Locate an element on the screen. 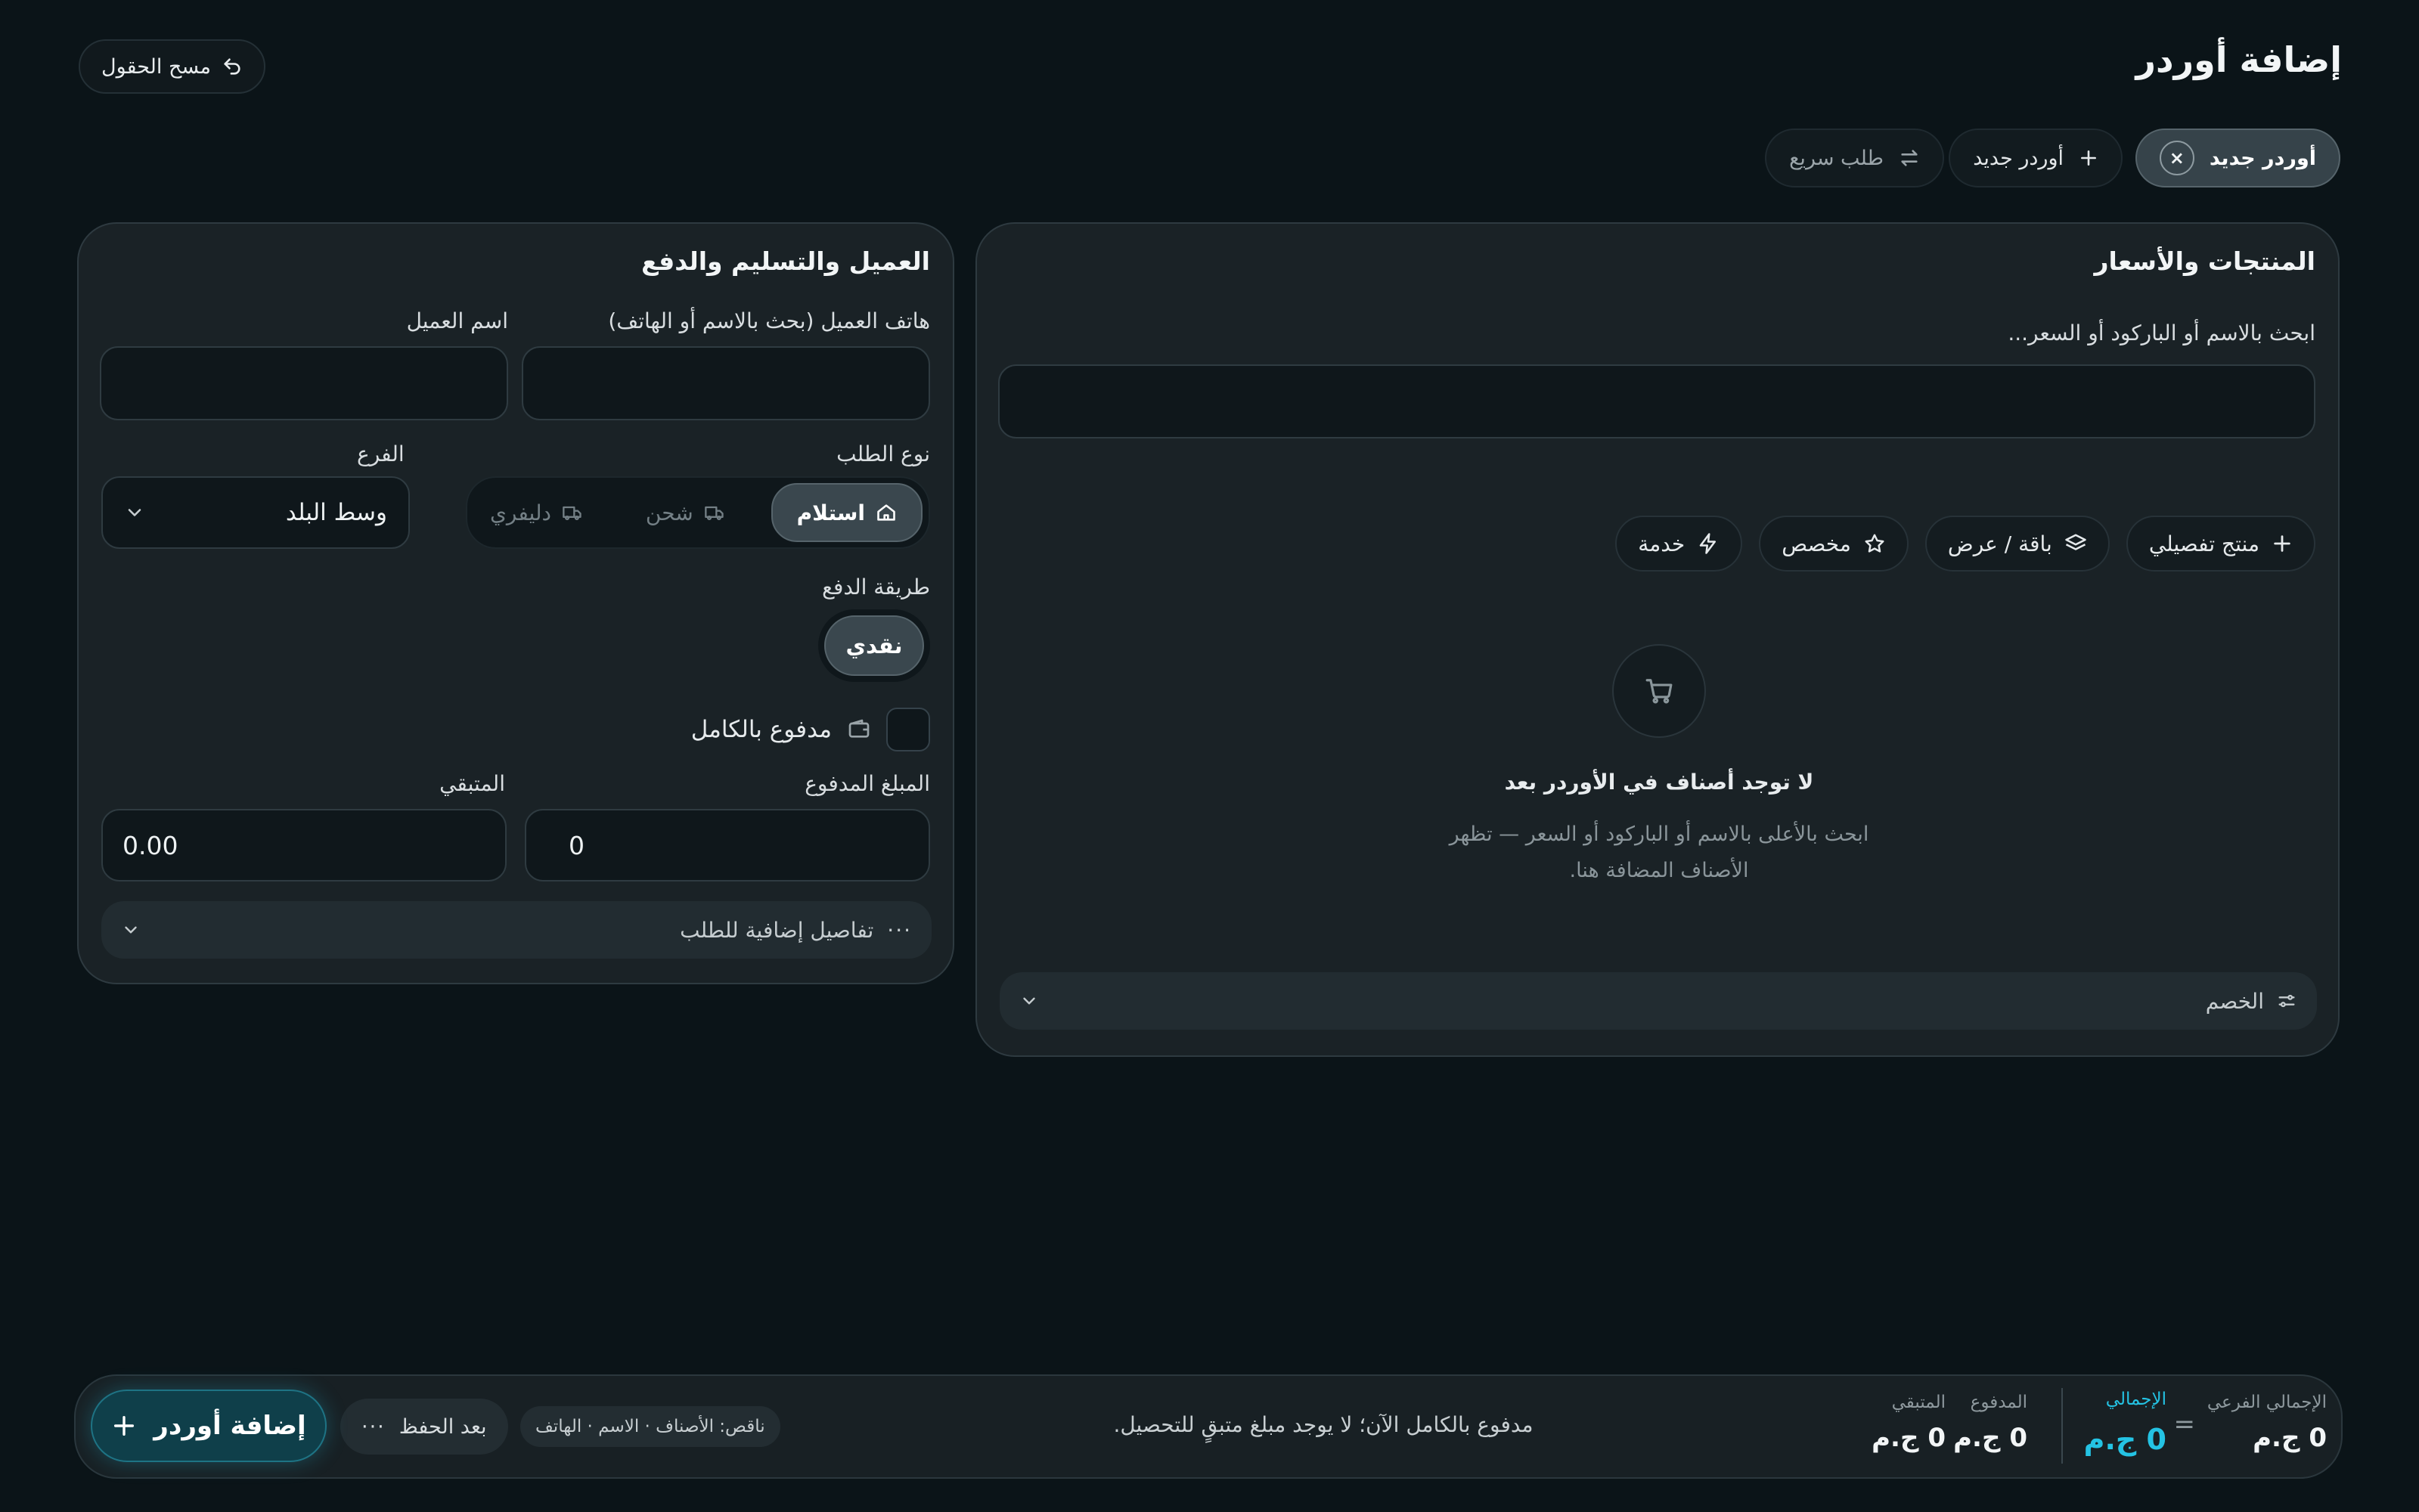 The height and width of the screenshot is (1512, 2419). order-type-pickup: استلام is located at coordinates (847, 512).